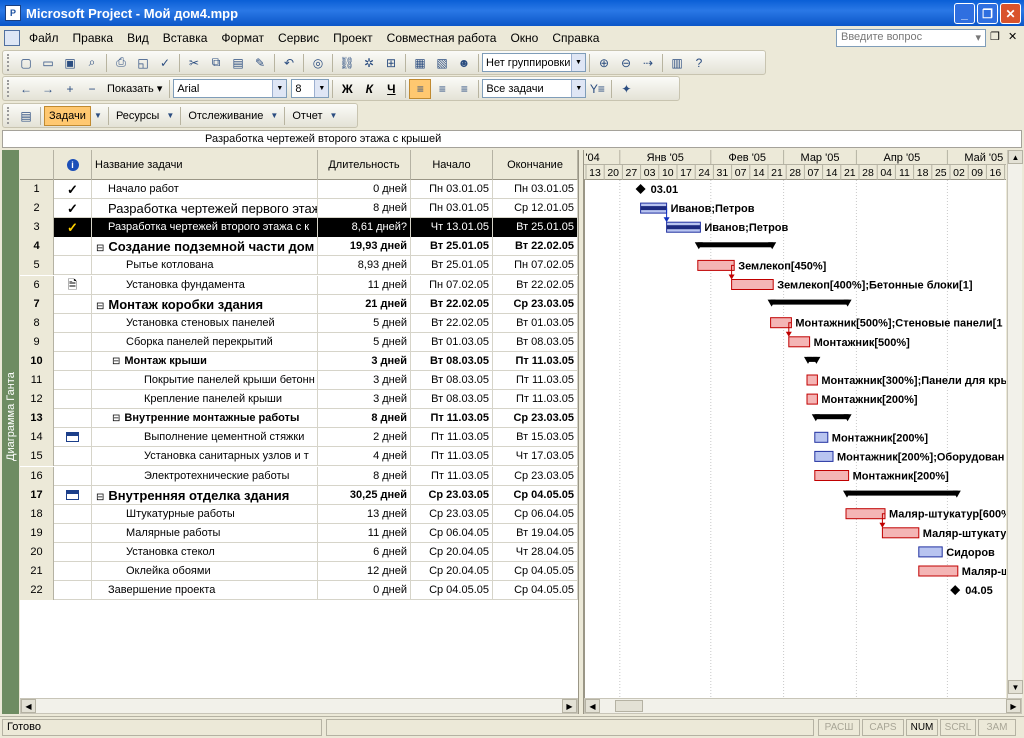  I want to click on task-name: ⊟ Внутренняя отделка здания, so click(205, 495).